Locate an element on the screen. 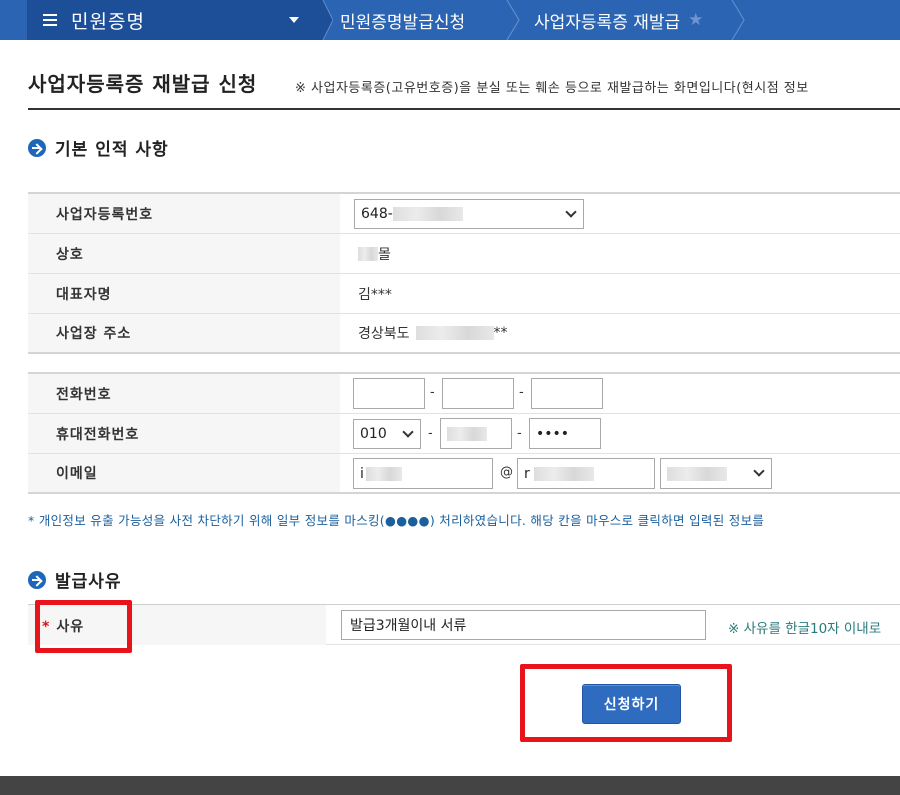  row-label: 사업자등록번호 is located at coordinates (184, 213).